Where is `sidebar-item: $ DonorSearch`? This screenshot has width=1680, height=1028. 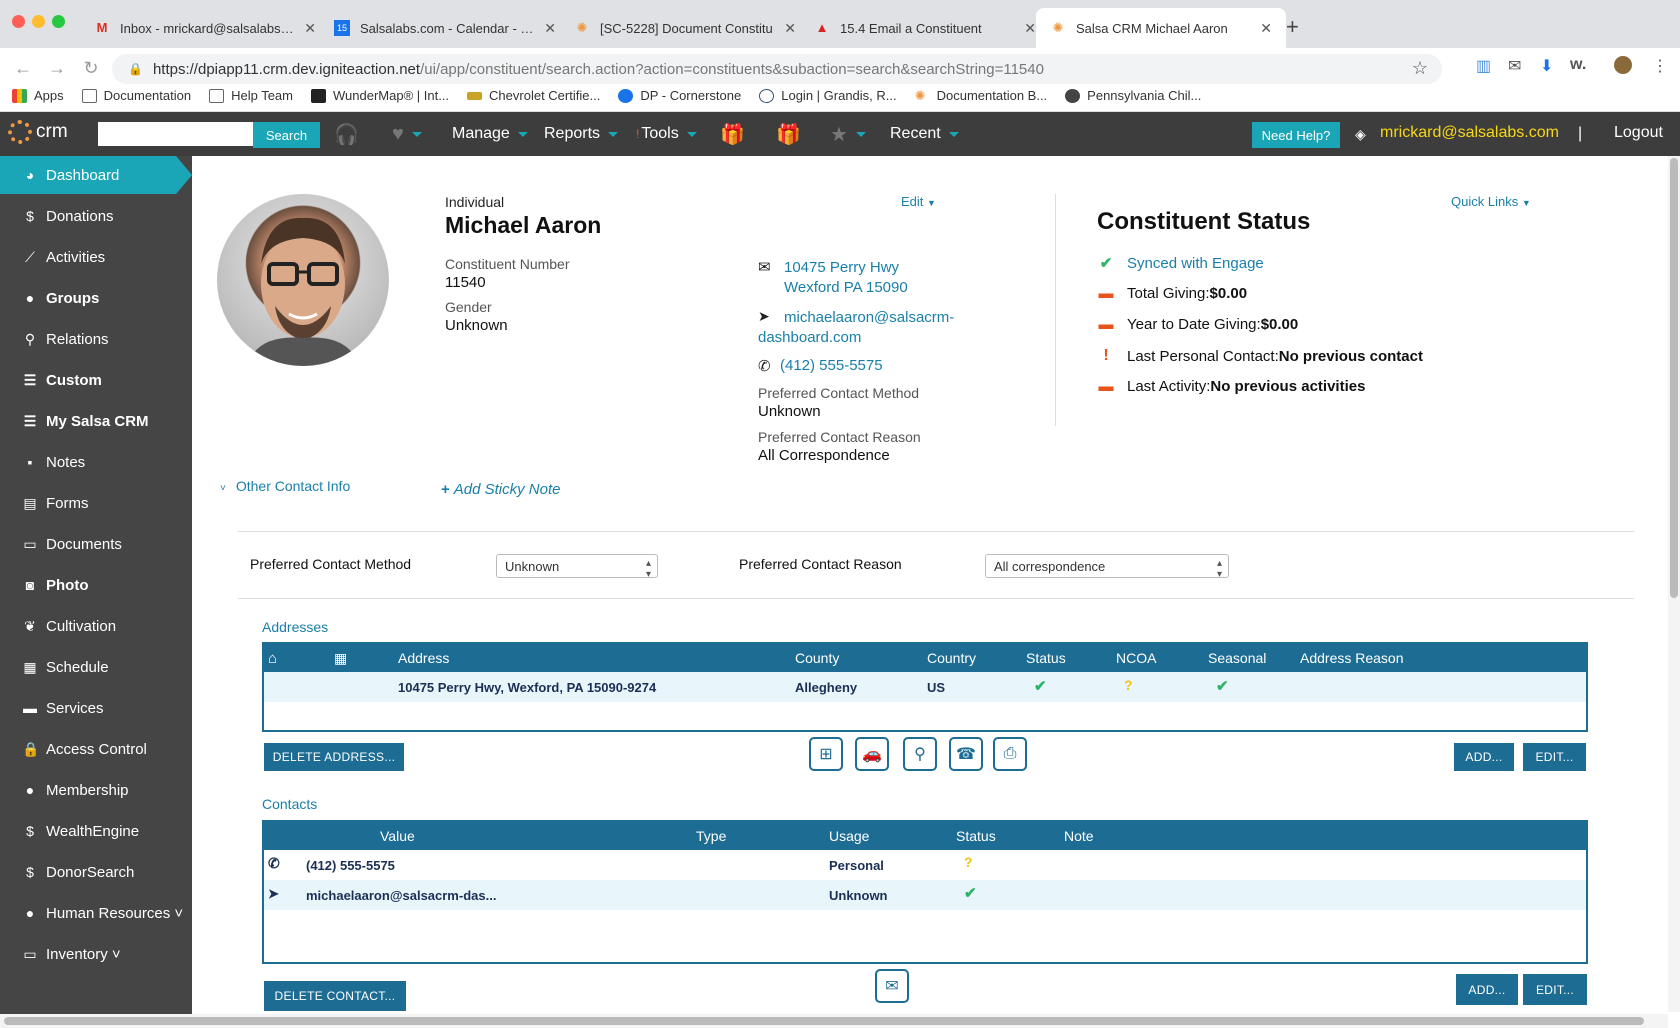
sidebar-item: $ DonorSearch is located at coordinates (96, 872).